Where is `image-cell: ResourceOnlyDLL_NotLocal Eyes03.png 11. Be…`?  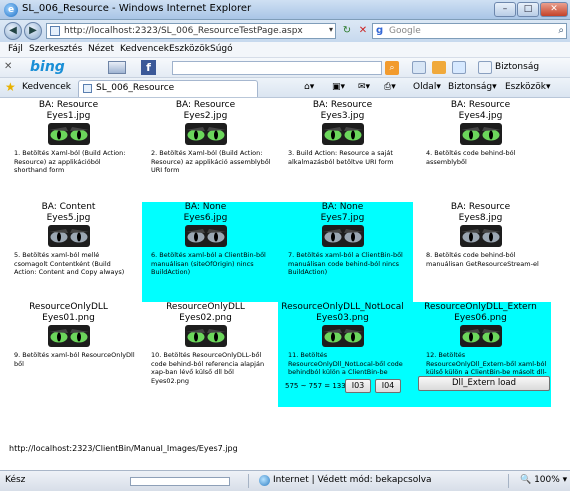
image-cell: ResourceOnlyDLL_NotLocal Eyes03.png 11. Be… is located at coordinates (342, 339).